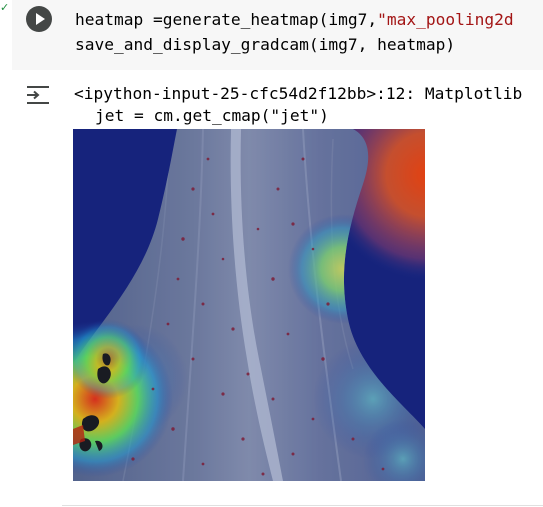 This screenshot has height=507, width=543. What do you see at coordinates (5, 20) in the screenshot?
I see `cell-execution-status: ✓` at bounding box center [5, 20].